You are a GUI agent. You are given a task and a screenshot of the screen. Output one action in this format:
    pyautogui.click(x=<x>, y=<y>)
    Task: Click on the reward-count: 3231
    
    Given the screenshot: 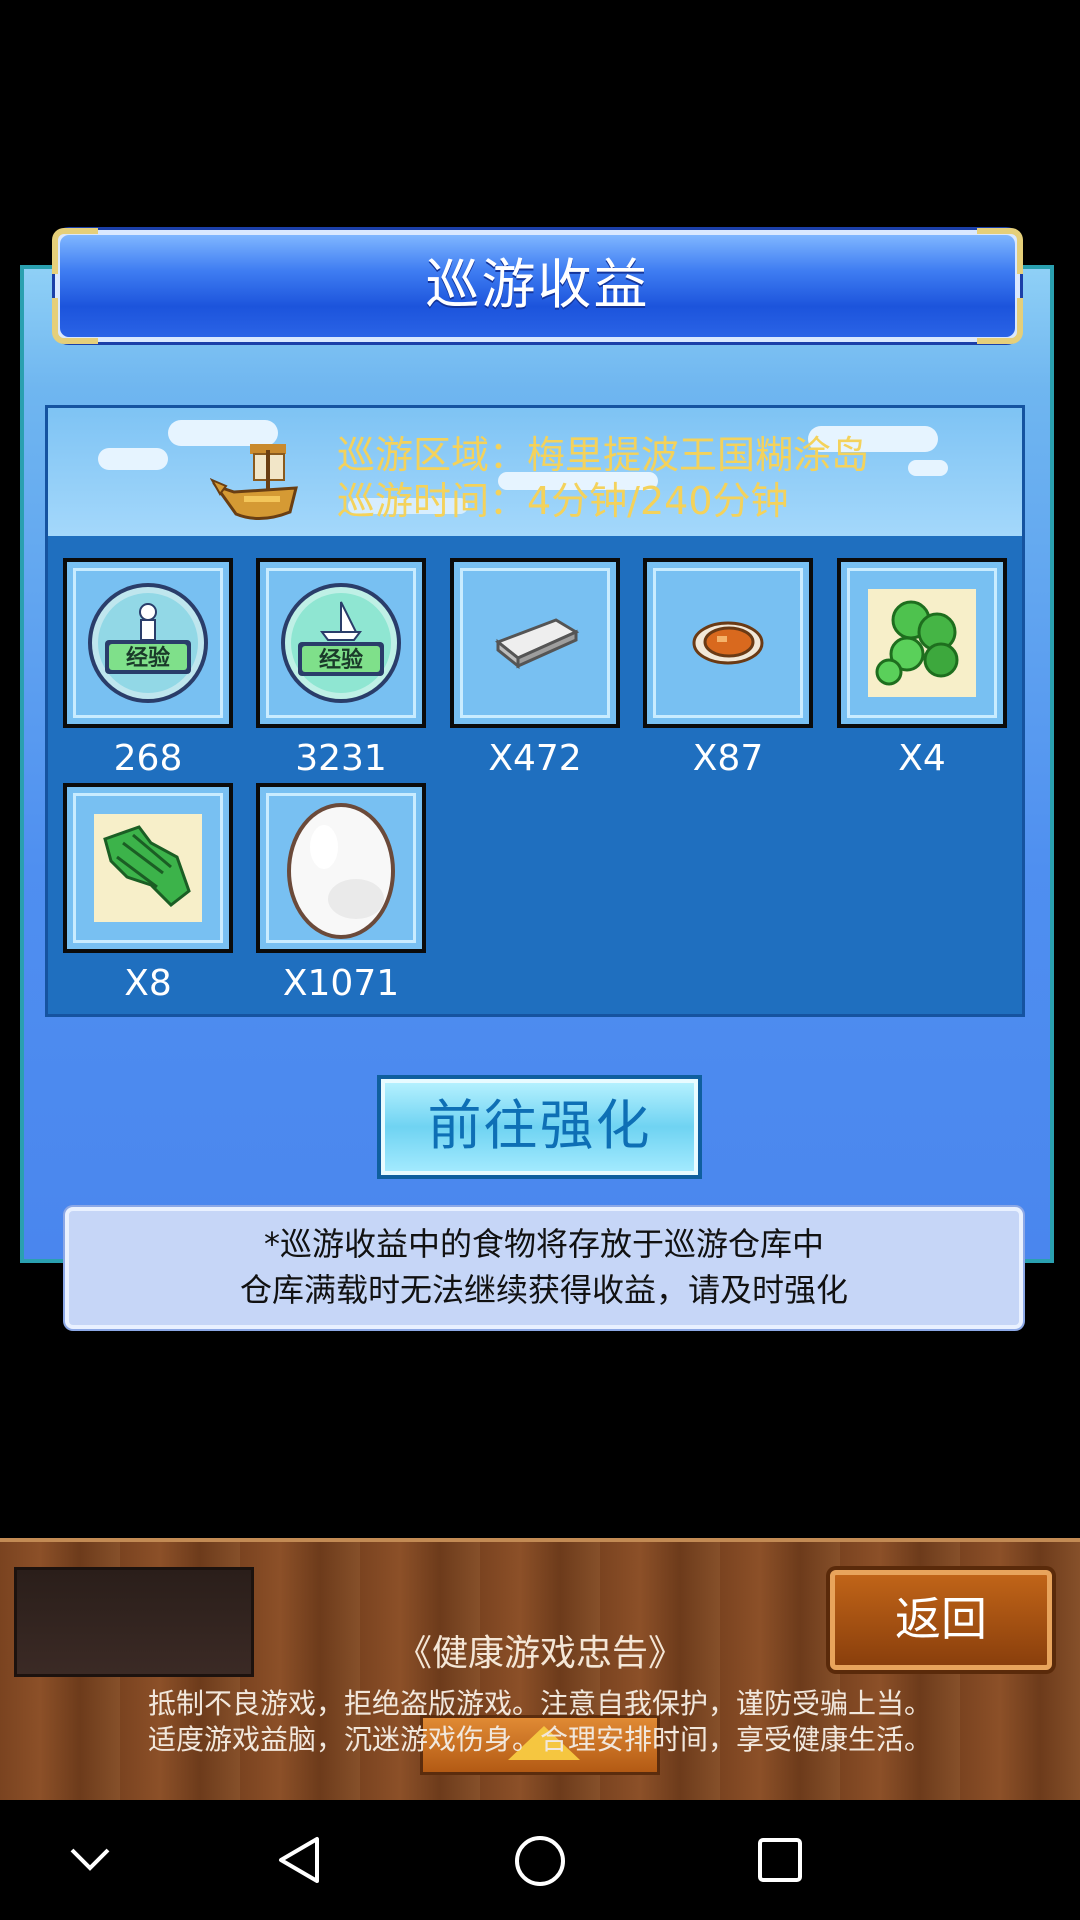 What is the action you would take?
    pyautogui.click(x=341, y=758)
    